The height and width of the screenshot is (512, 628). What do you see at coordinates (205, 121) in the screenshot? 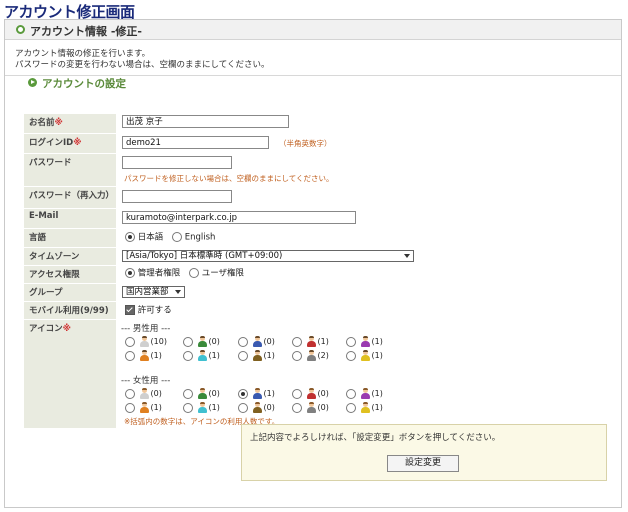
I see `name-input: 出茂 京子` at bounding box center [205, 121].